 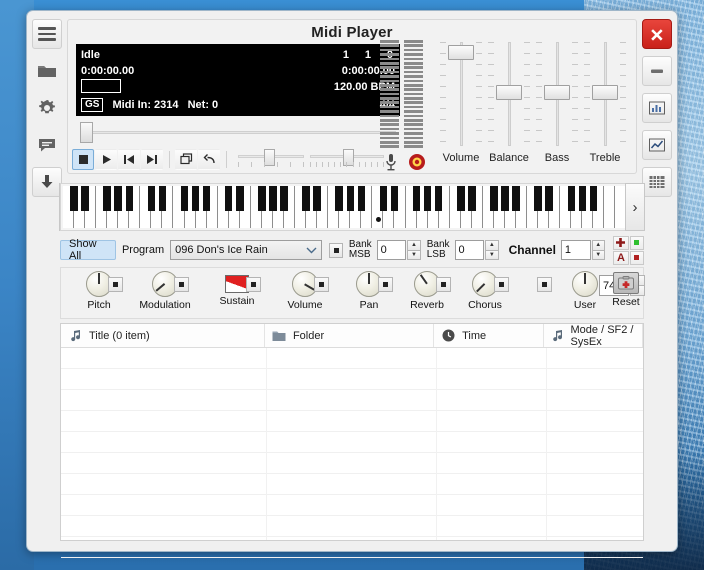 I want to click on playlist-column-header: Mode / SF2 / SysEx, so click(x=594, y=336).